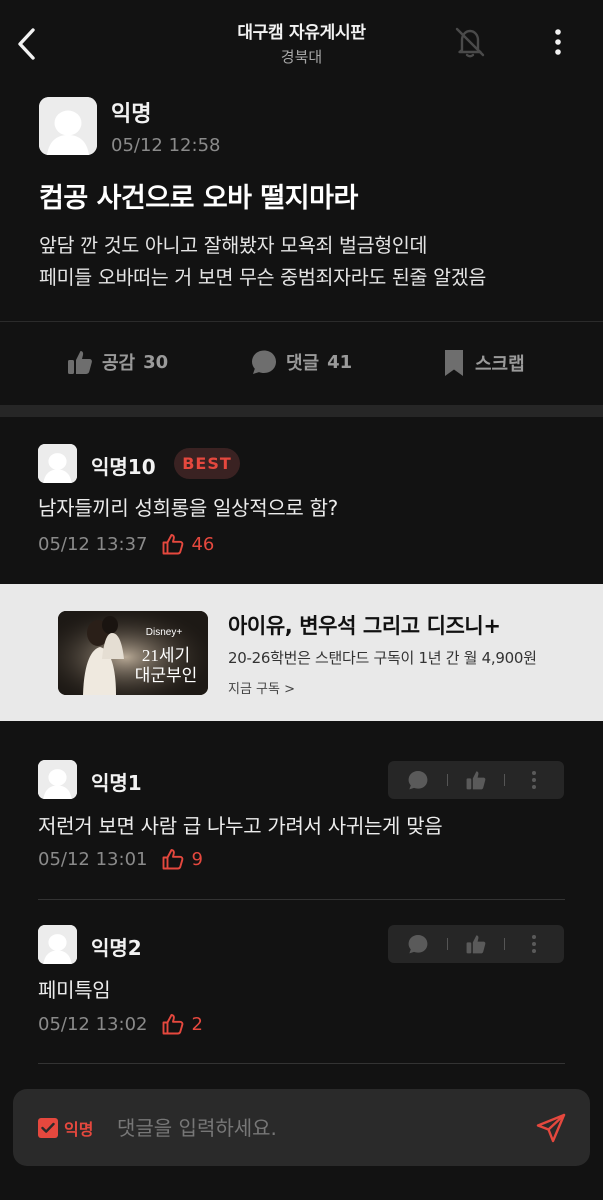  I want to click on post-body-line: 앞담 깐 것도 아니고 잘해봤자 모욕죄 벌금형인데, so click(233, 245).